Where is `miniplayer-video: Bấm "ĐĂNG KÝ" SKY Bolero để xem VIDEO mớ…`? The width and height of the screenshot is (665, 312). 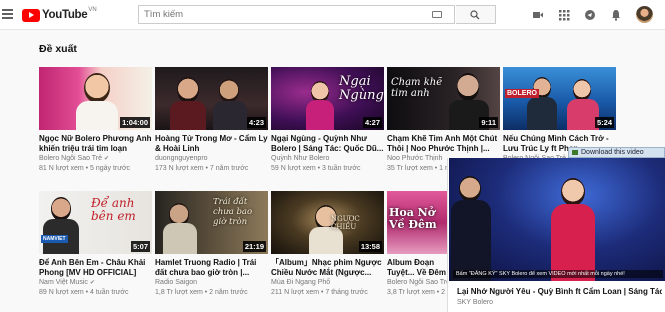
miniplayer-video: Bấm "ĐĂNG KÝ" SKY Bolero để xem VIDEO mớ… is located at coordinates (557, 219).